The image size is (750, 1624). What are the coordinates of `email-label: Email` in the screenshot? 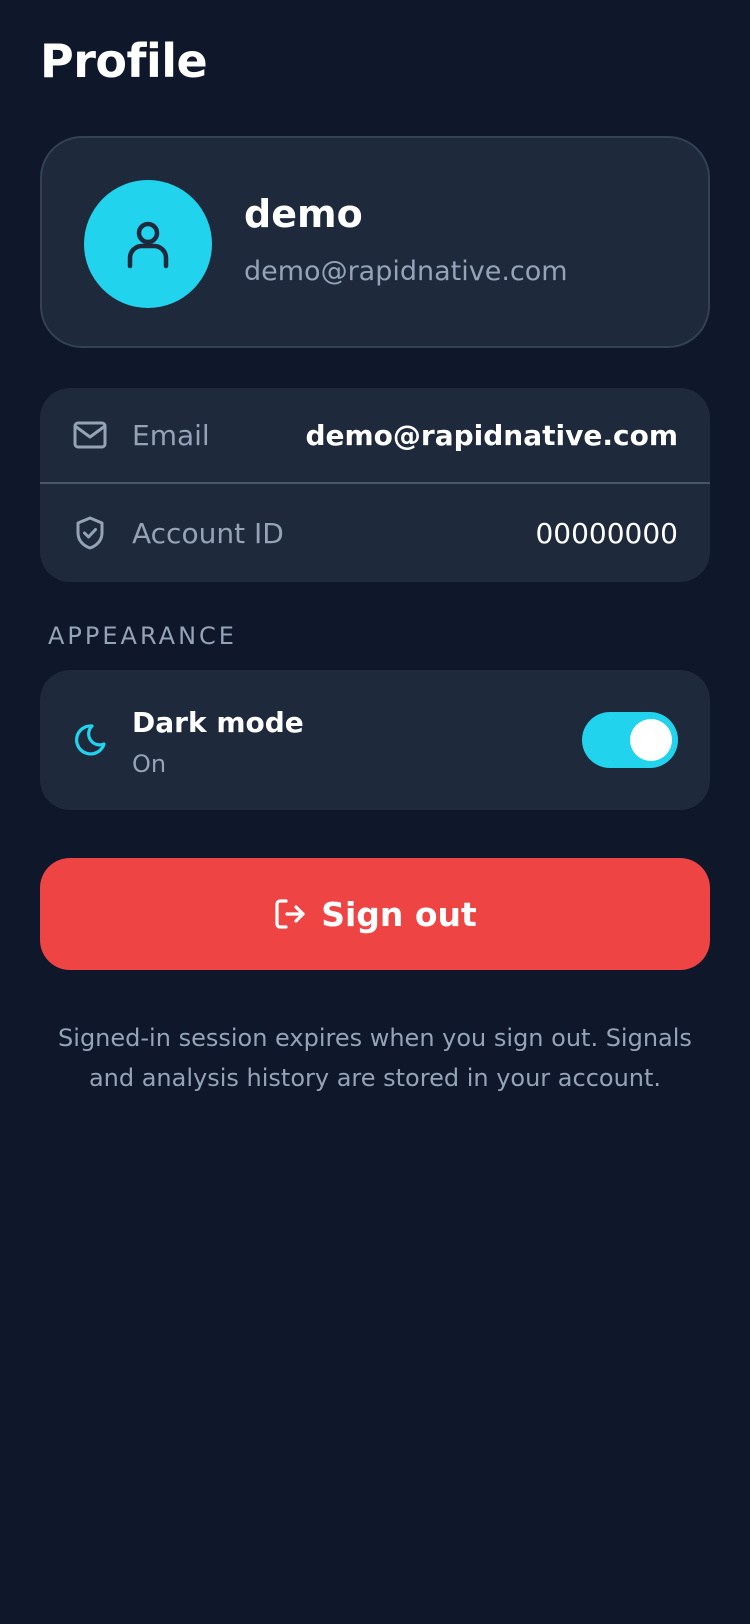 It's located at (171, 435).